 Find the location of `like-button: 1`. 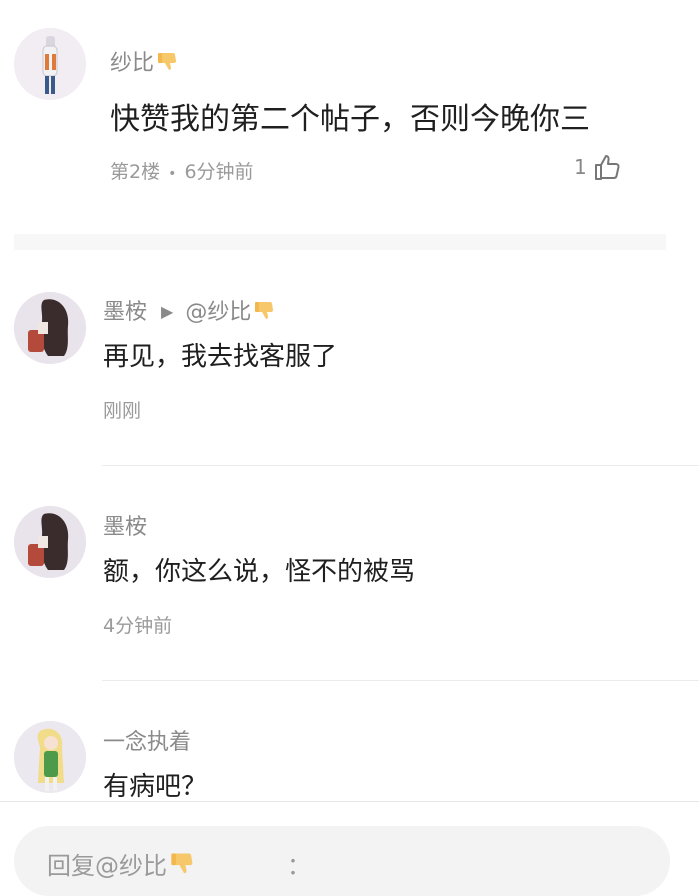

like-button: 1 is located at coordinates (598, 167).